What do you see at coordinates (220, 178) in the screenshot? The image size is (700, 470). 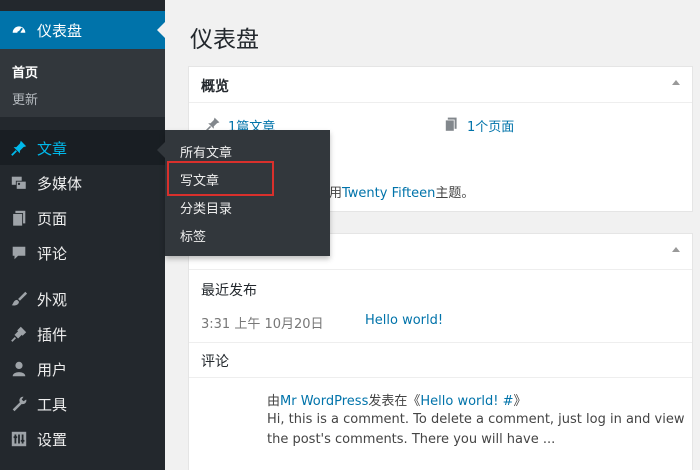 I see `highlight-box` at bounding box center [220, 178].